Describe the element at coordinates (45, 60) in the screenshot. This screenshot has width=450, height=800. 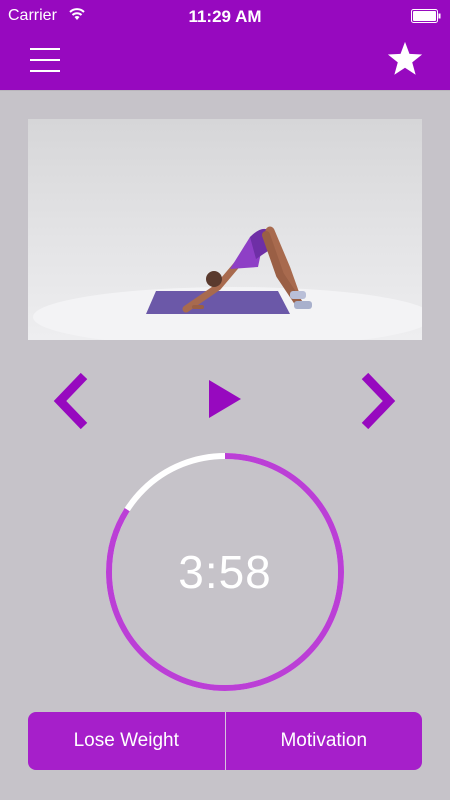
I see `hamburger-menu-icon` at that location.